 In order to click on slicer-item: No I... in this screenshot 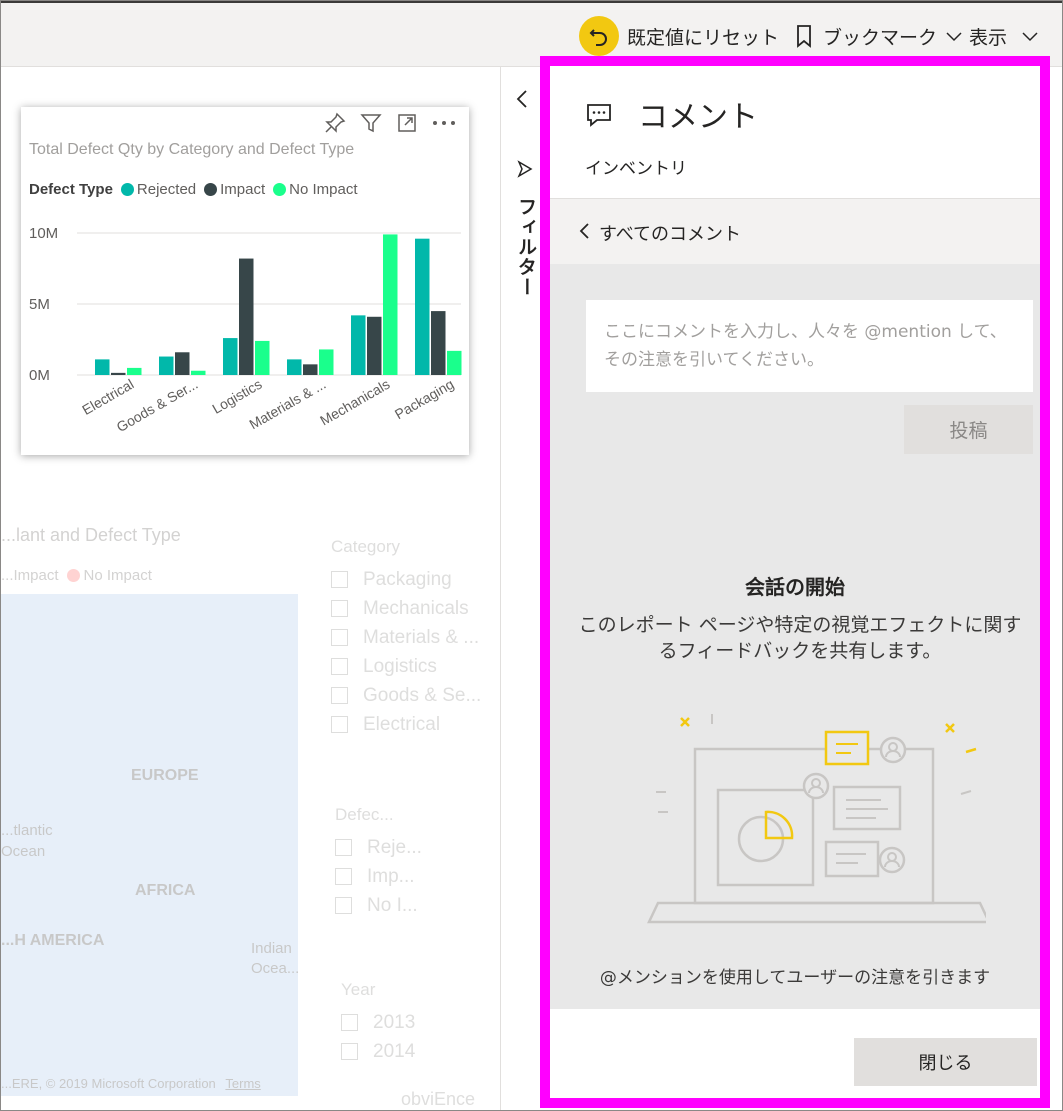, I will do `click(378, 905)`.